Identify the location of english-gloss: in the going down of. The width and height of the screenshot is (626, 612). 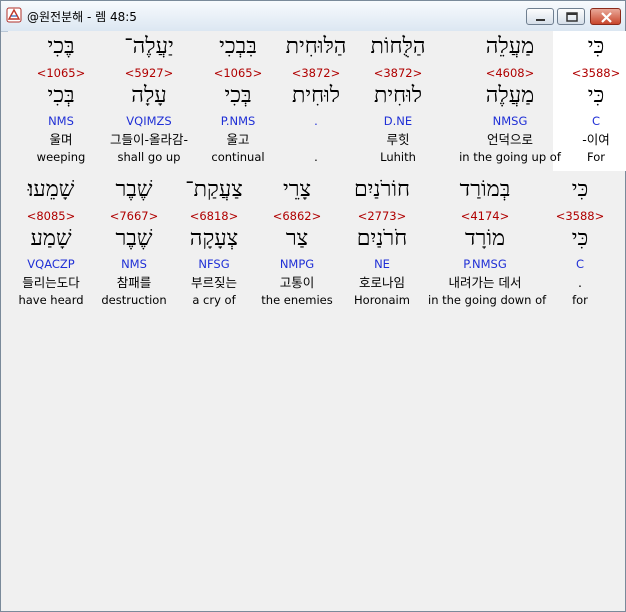
(487, 300).